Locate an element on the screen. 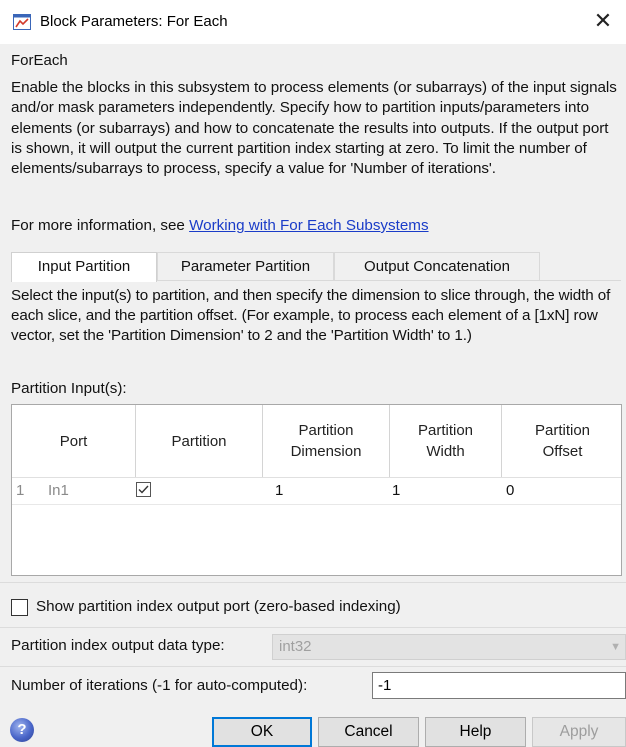 Image resolution: width=626 pixels, height=747 pixels. table-row-divider is located at coordinates (316, 504).